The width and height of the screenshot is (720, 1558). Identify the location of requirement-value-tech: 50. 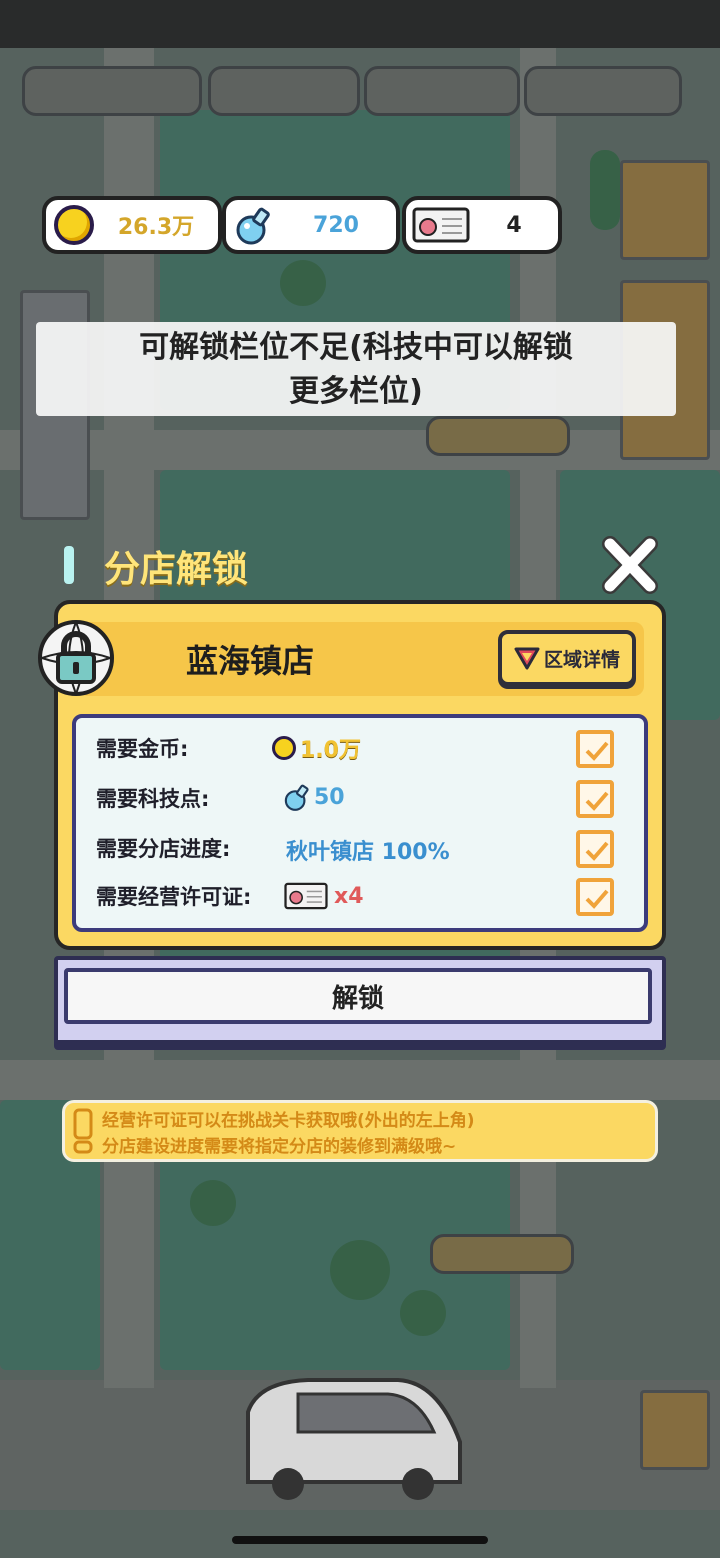
(313, 797).